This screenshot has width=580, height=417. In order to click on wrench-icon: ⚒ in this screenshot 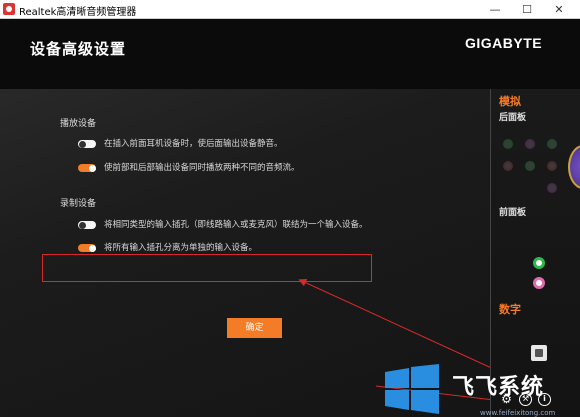, I will do `click(525, 399)`.